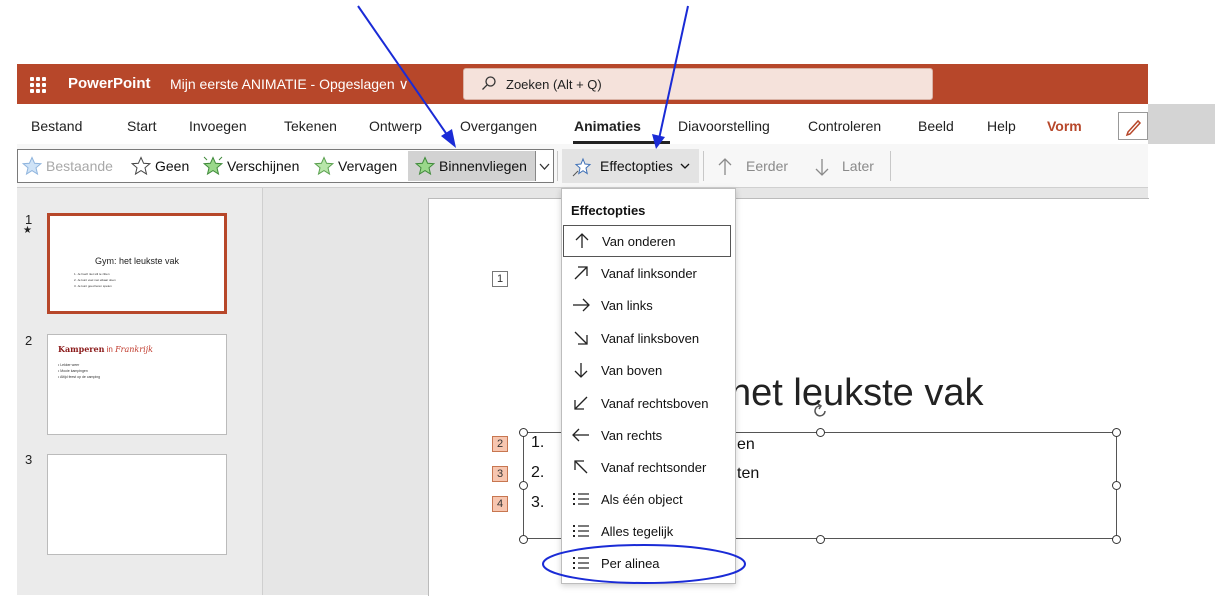 The image size is (1215, 596). What do you see at coordinates (109, 349) in the screenshot?
I see `thumbnail-title-part: in` at bounding box center [109, 349].